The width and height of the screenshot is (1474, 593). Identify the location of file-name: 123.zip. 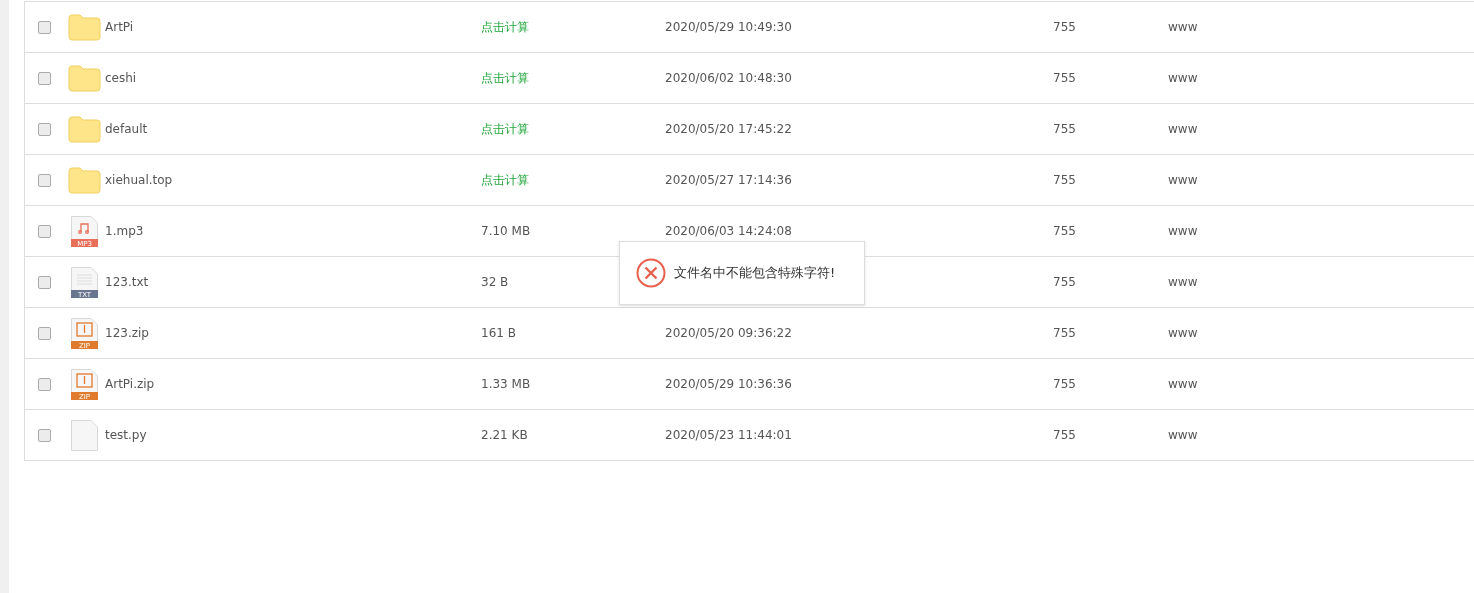
(127, 333).